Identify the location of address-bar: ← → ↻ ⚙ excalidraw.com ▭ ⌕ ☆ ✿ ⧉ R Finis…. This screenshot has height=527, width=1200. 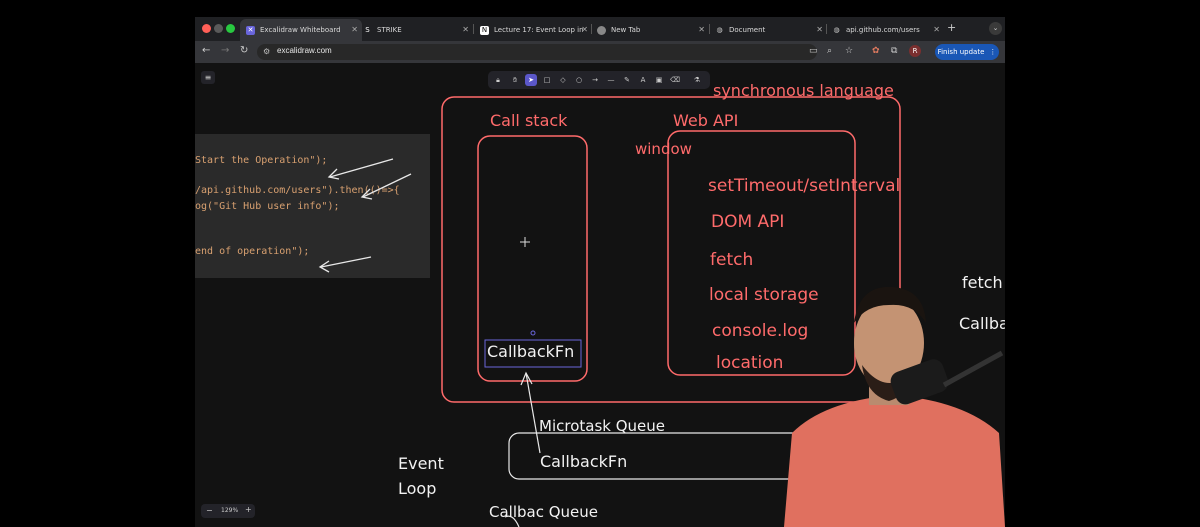
(600, 52).